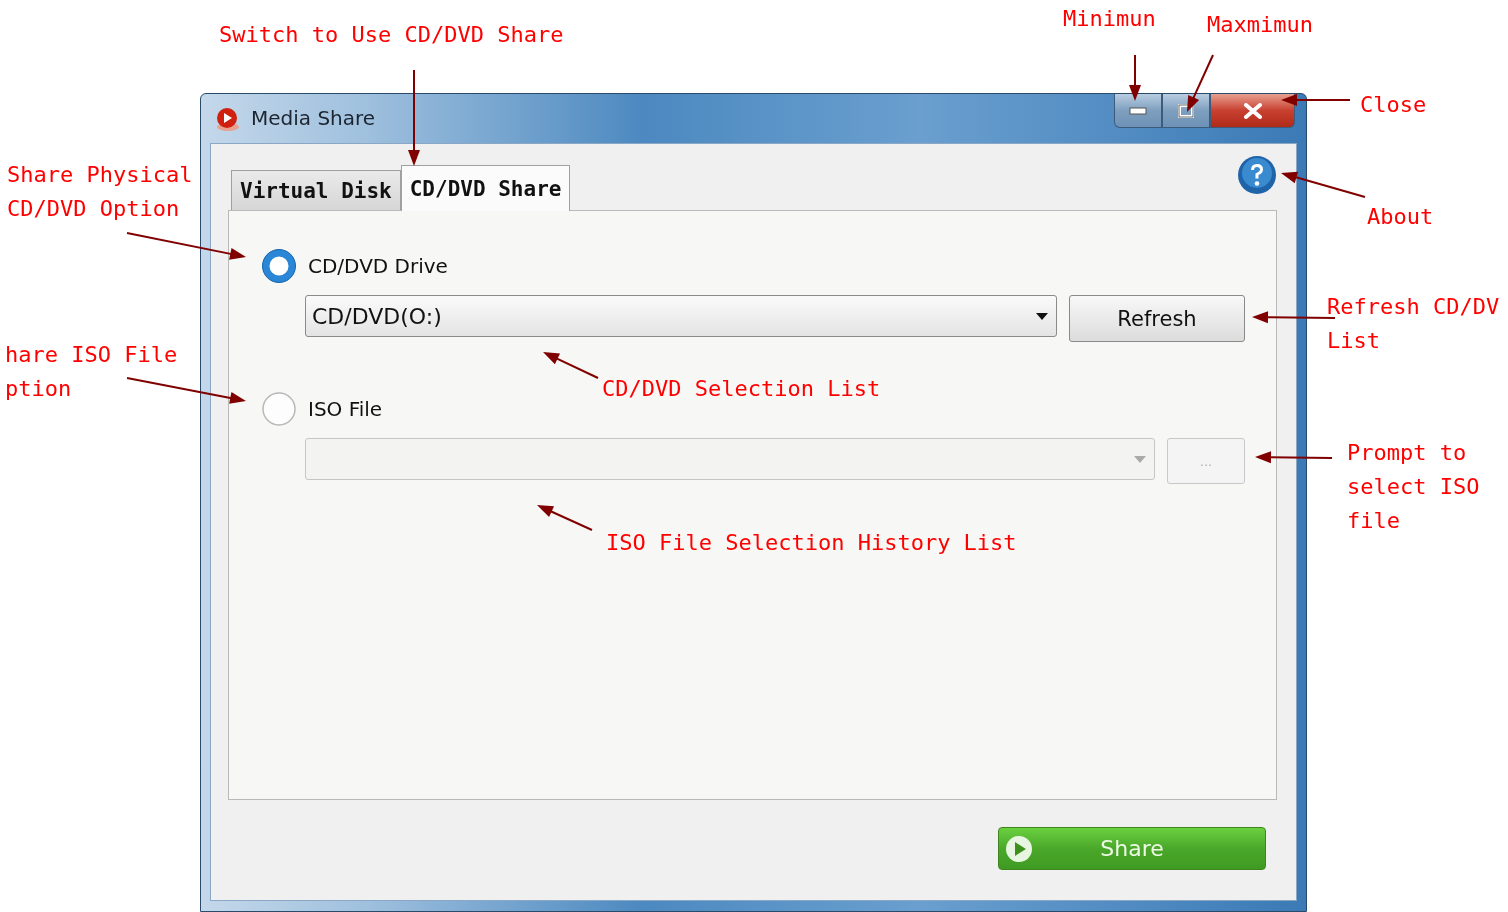  Describe the element at coordinates (378, 266) in the screenshot. I see `radio-label: CD/DVD Drive` at that location.